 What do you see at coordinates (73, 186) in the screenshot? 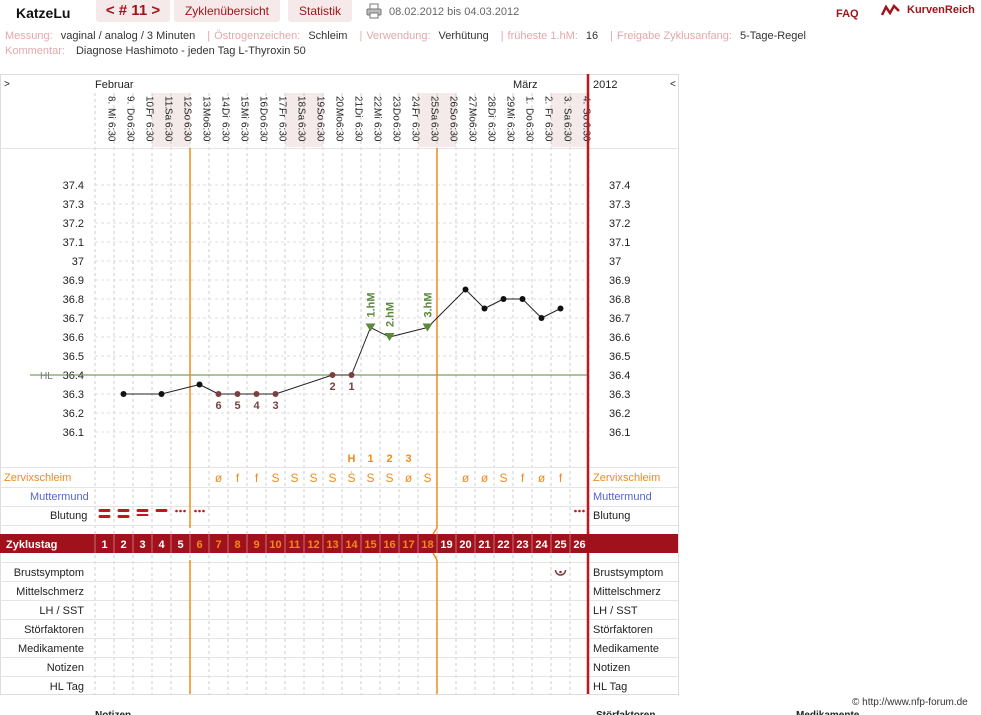
I see `y-tick-left: 37.4` at bounding box center [73, 186].